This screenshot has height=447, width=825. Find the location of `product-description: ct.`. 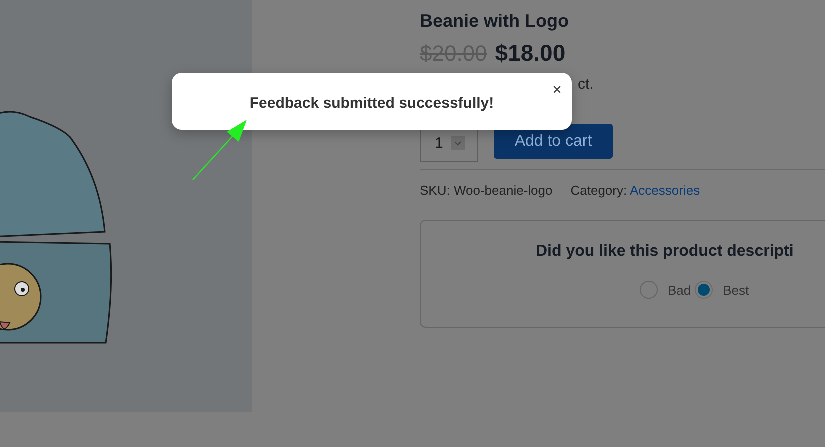

product-description: ct. is located at coordinates (586, 85).